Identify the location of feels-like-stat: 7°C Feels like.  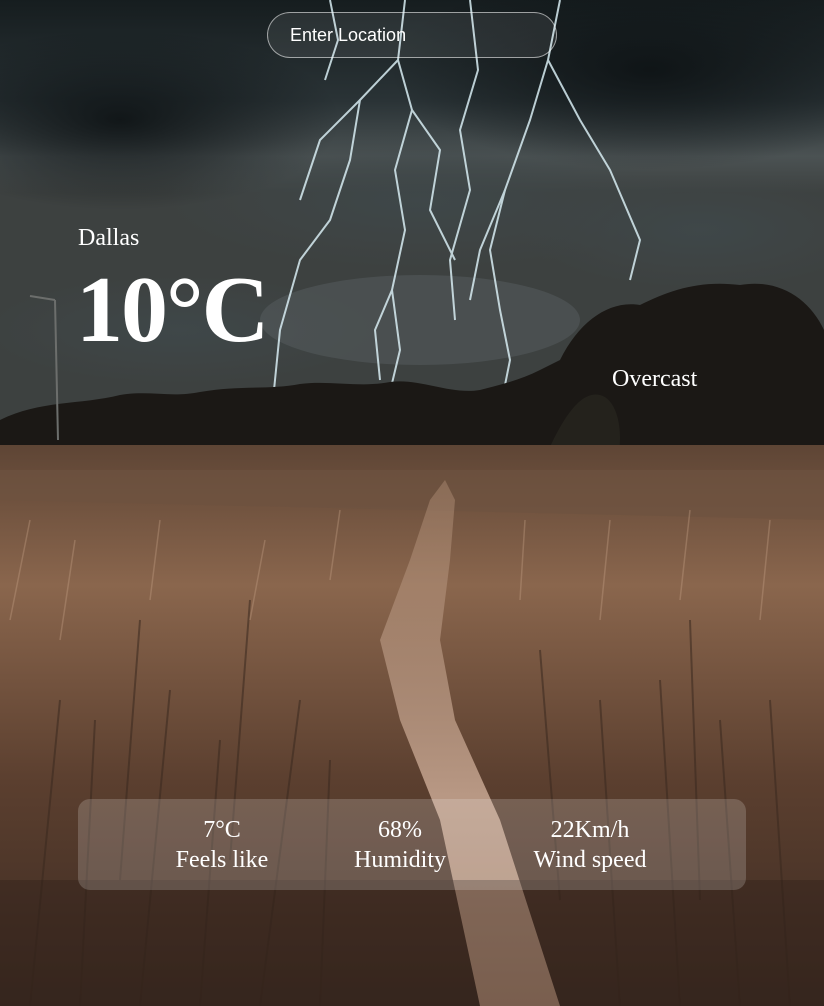
(222, 845).